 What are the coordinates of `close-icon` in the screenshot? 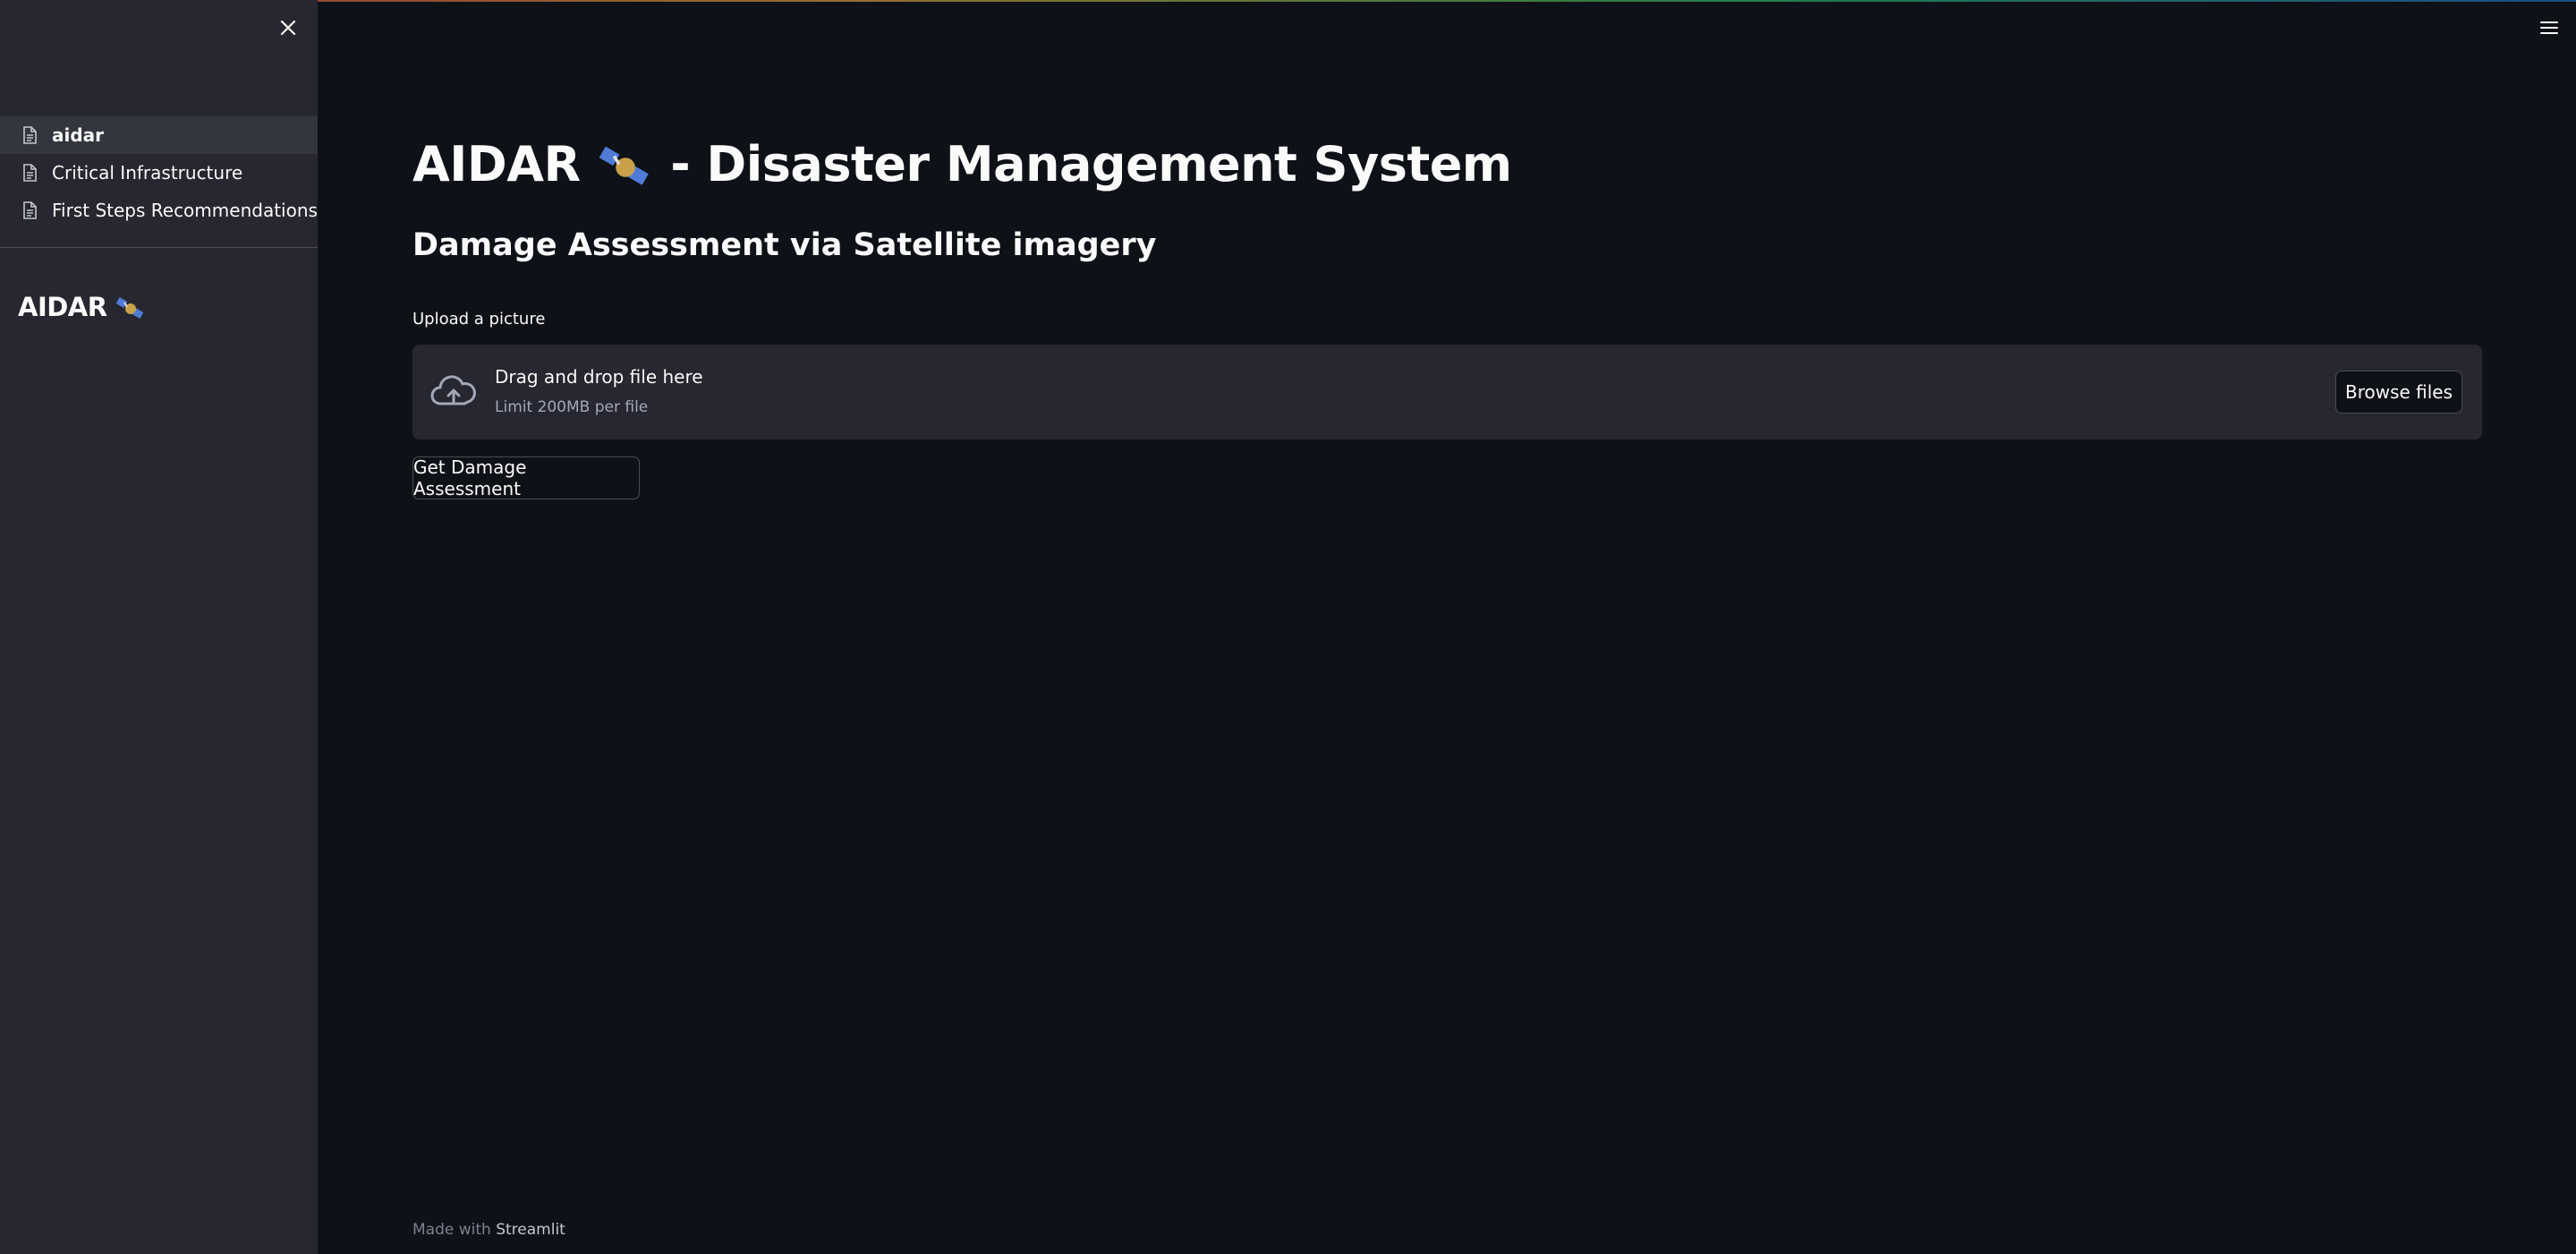 It's located at (288, 28).